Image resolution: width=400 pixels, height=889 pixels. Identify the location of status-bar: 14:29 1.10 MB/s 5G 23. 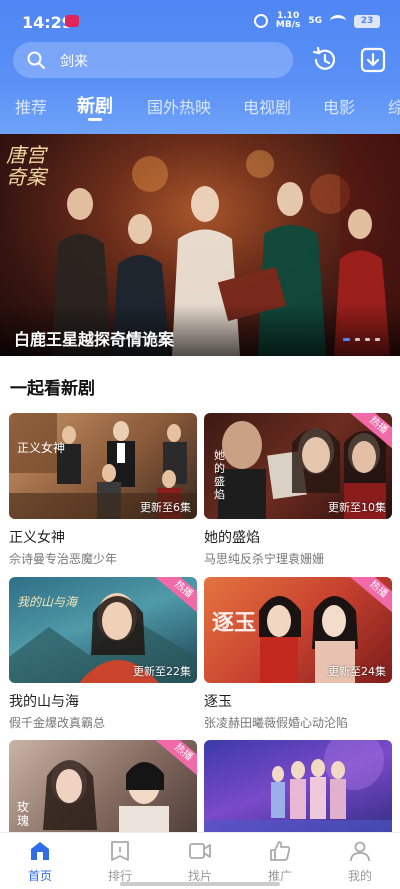
(200, 20).